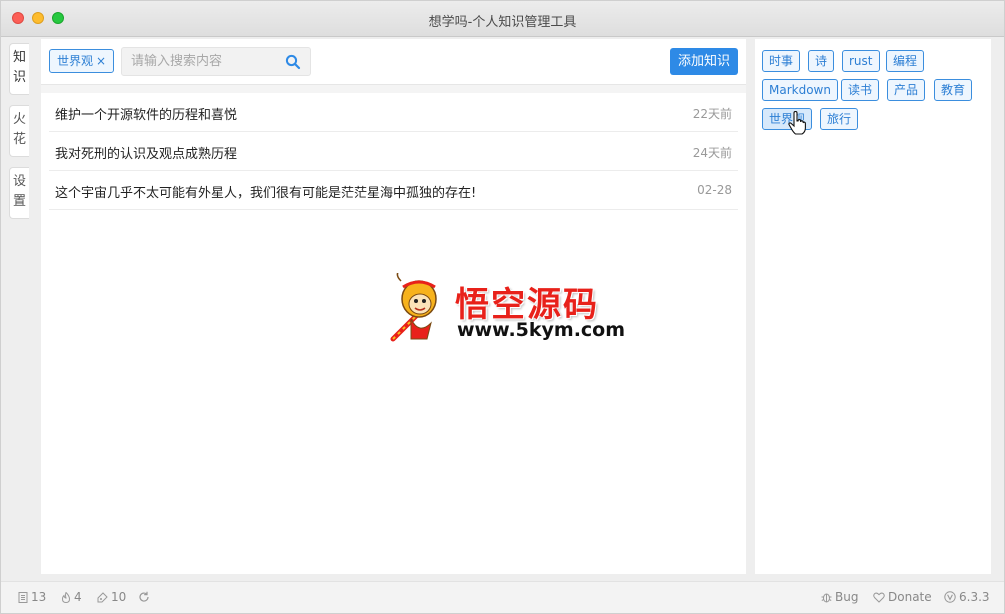  What do you see at coordinates (847, 597) in the screenshot?
I see `bug-label: Bug` at bounding box center [847, 597].